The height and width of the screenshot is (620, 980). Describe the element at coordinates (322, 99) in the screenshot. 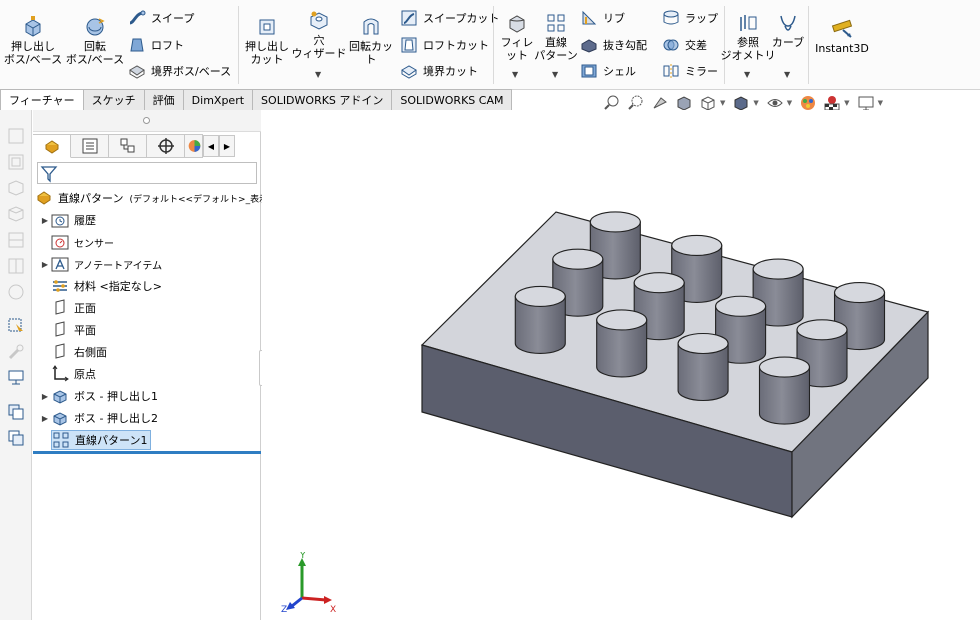

I see `tab-solidworks-addins: SOLIDWORKS アドイン` at that location.